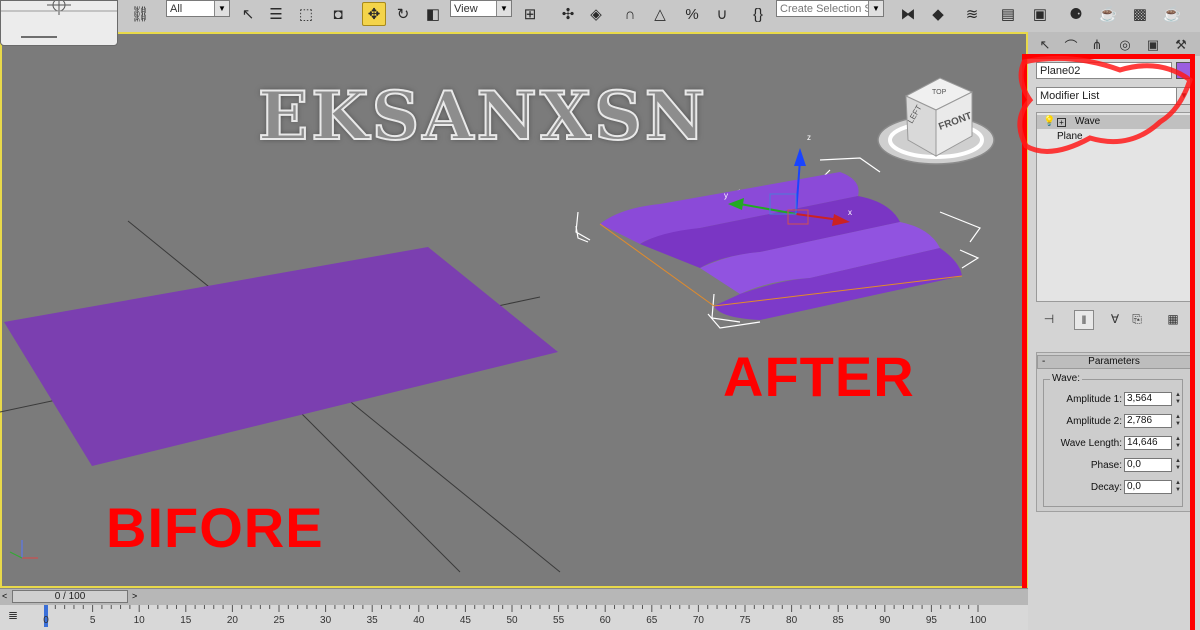 This screenshot has width=1200, height=630. Describe the element at coordinates (186, 620) in the screenshot. I see `tick-label: 15` at that location.